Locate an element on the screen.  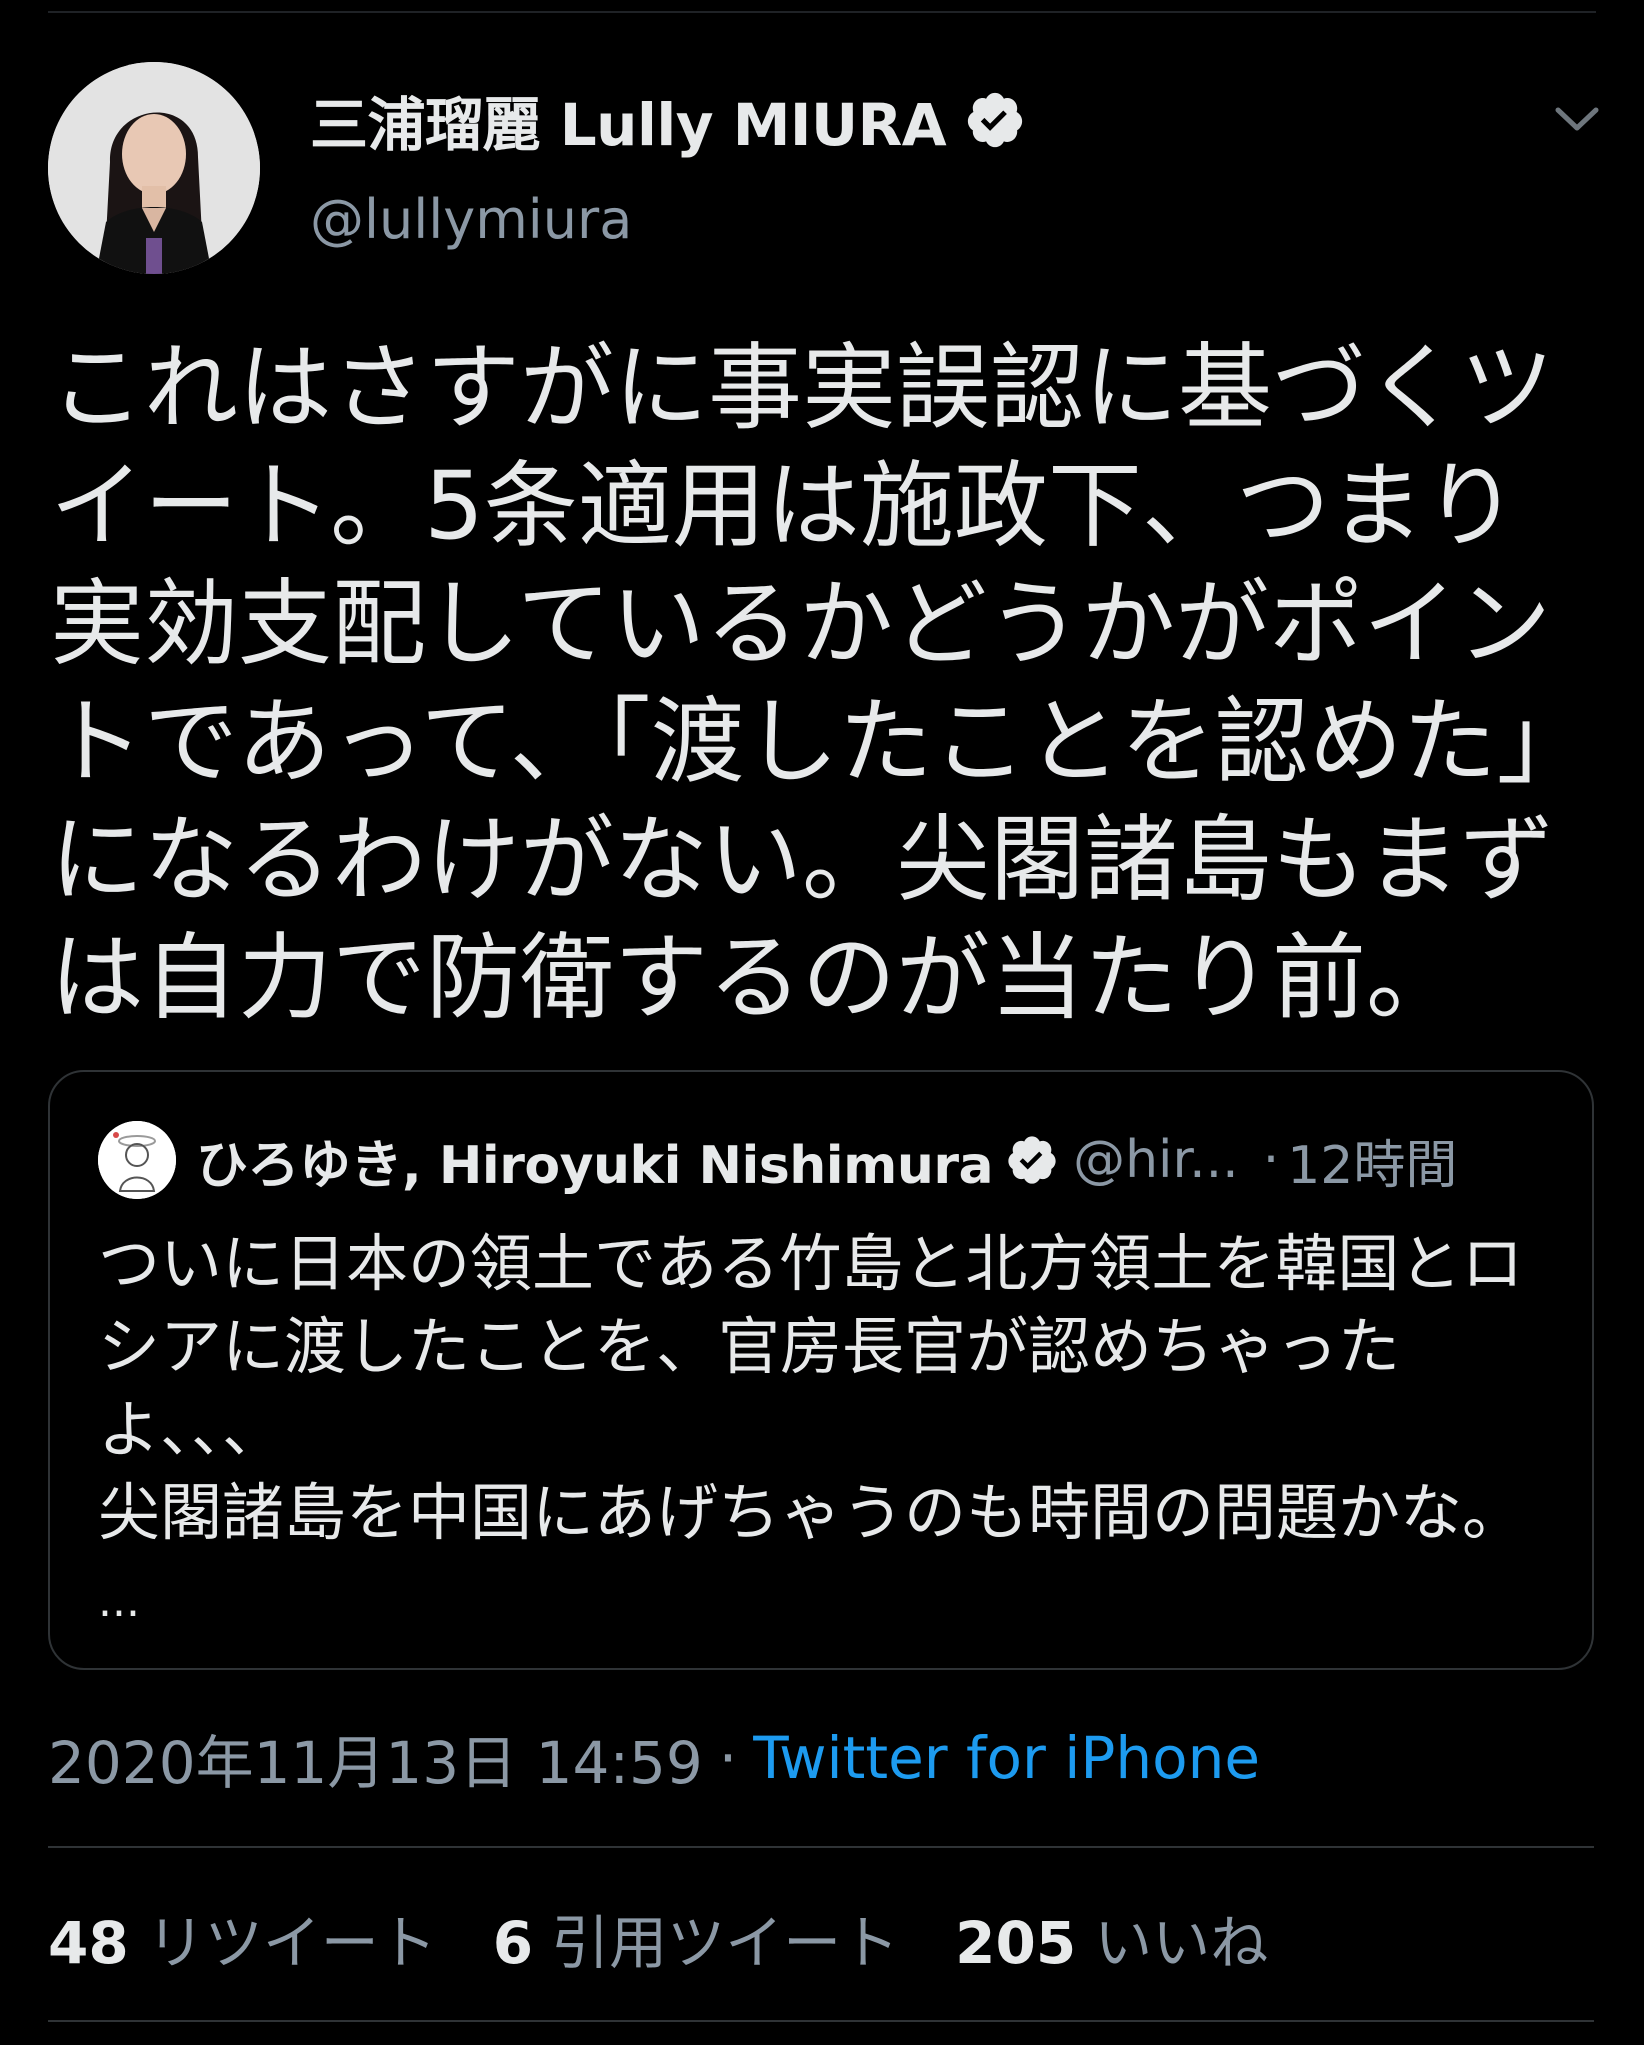
tweet-source-link: Twitter for iPhone is located at coordinates (1006, 1758).